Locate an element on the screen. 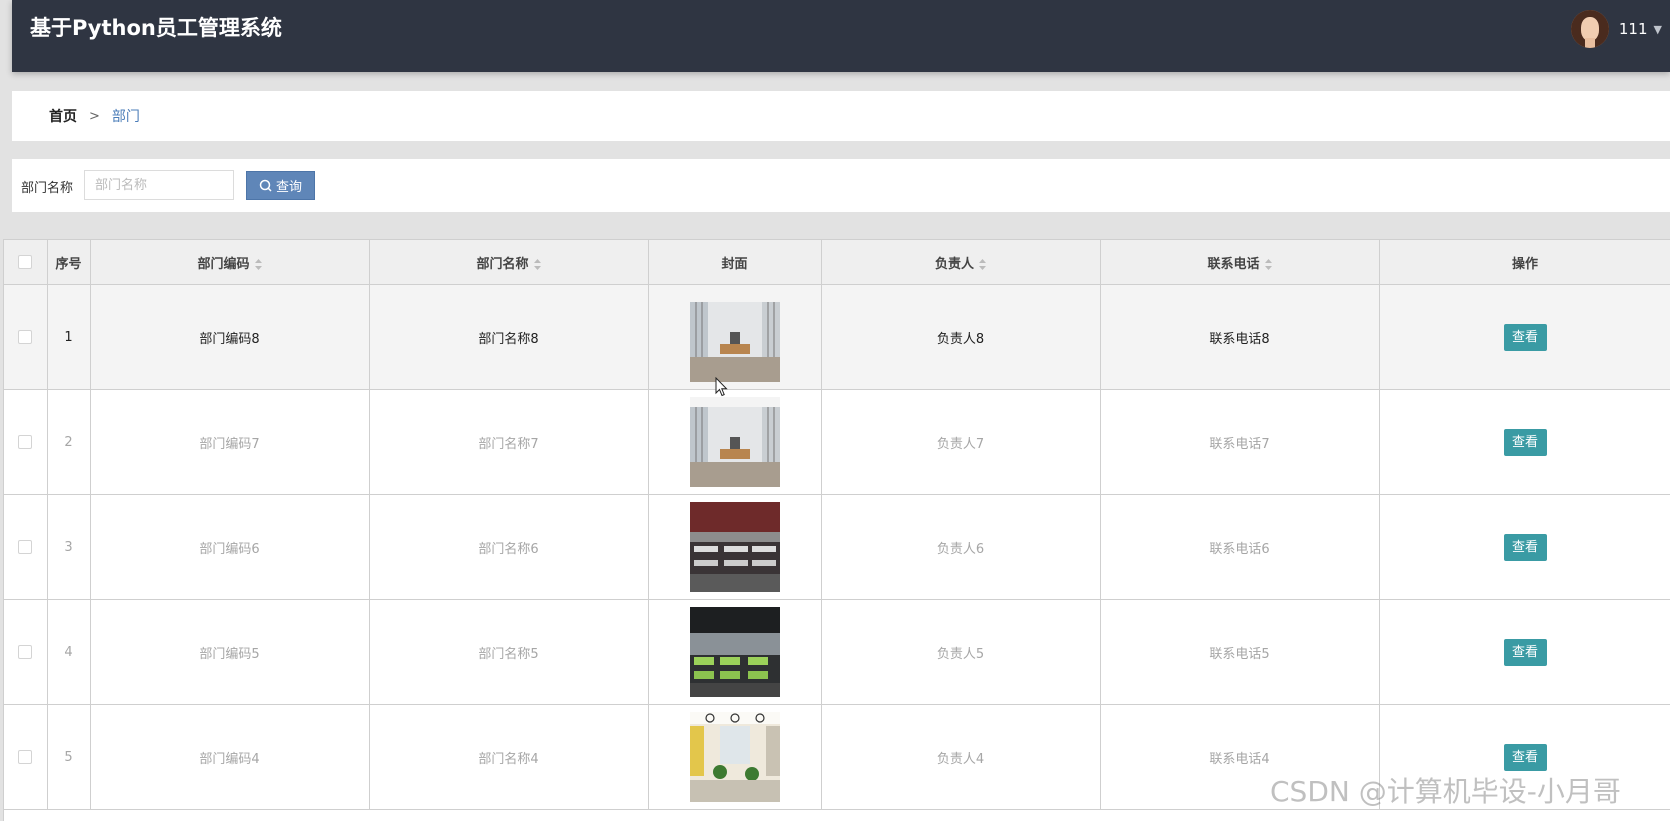 This screenshot has height=821, width=1670. row-index: 5 is located at coordinates (69, 757).